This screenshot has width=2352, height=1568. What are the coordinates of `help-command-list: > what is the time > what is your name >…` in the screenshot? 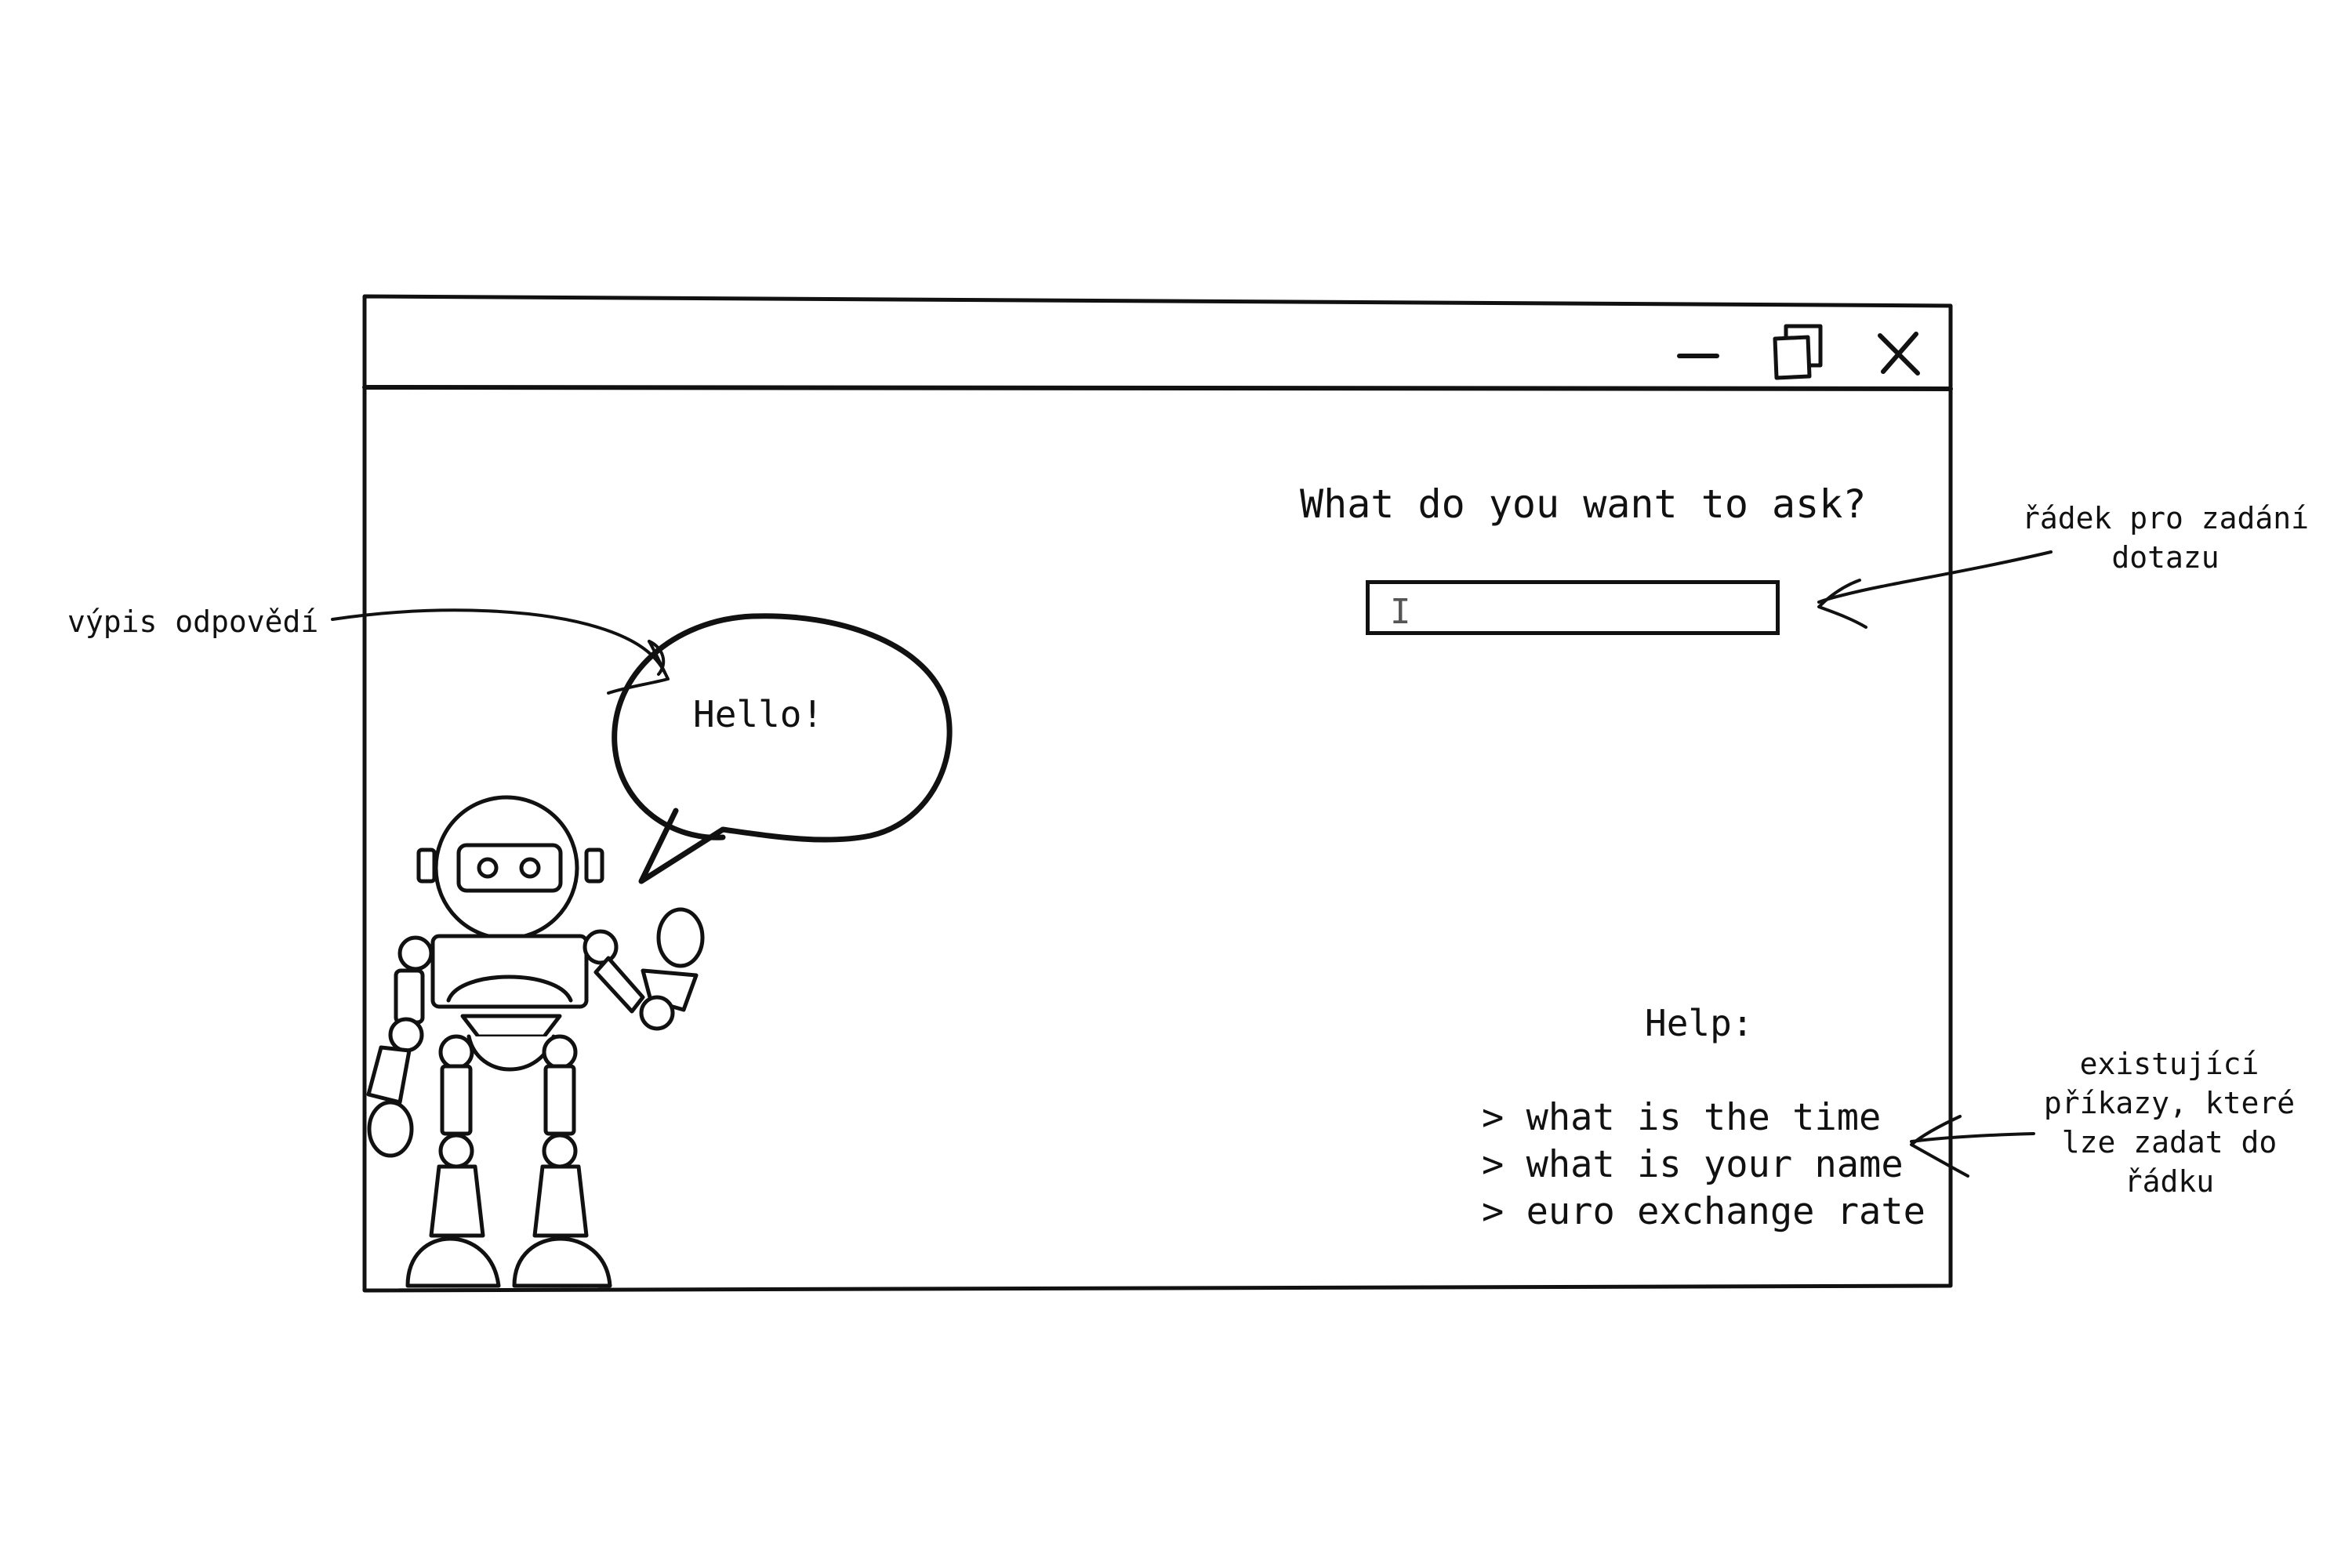 It's located at (1704, 1165).